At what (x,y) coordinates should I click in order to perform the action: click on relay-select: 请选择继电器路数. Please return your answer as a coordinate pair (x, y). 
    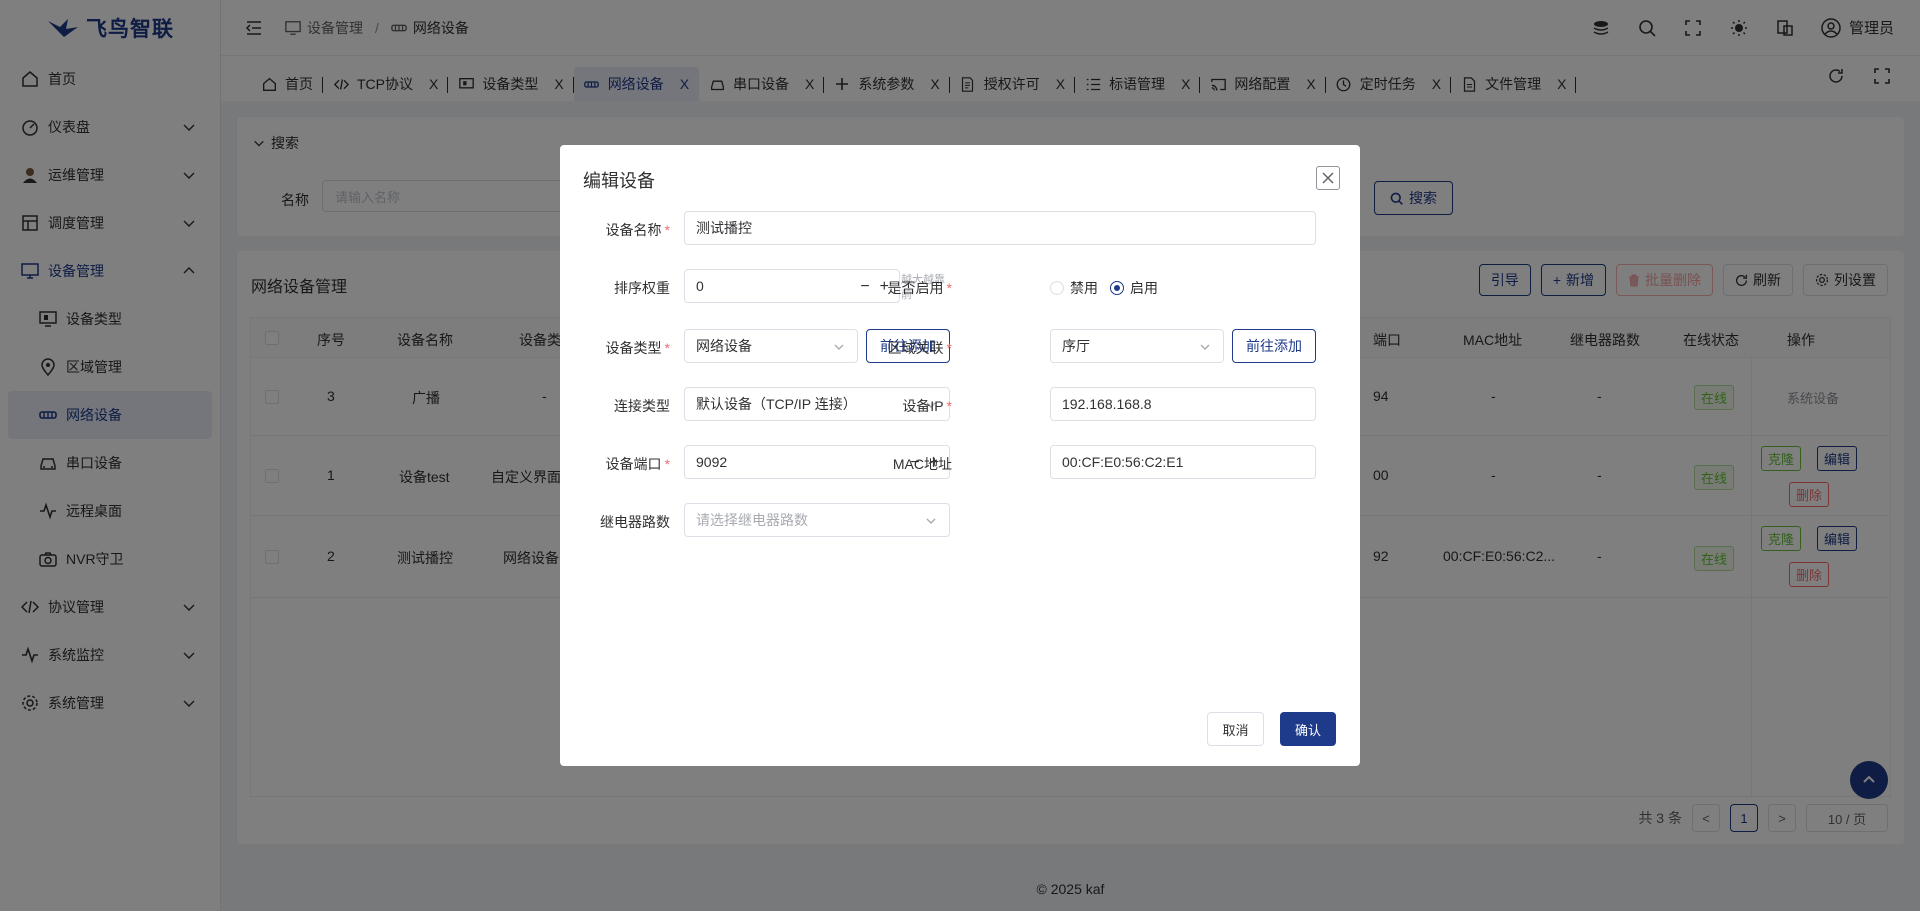
    Looking at the image, I should click on (817, 520).